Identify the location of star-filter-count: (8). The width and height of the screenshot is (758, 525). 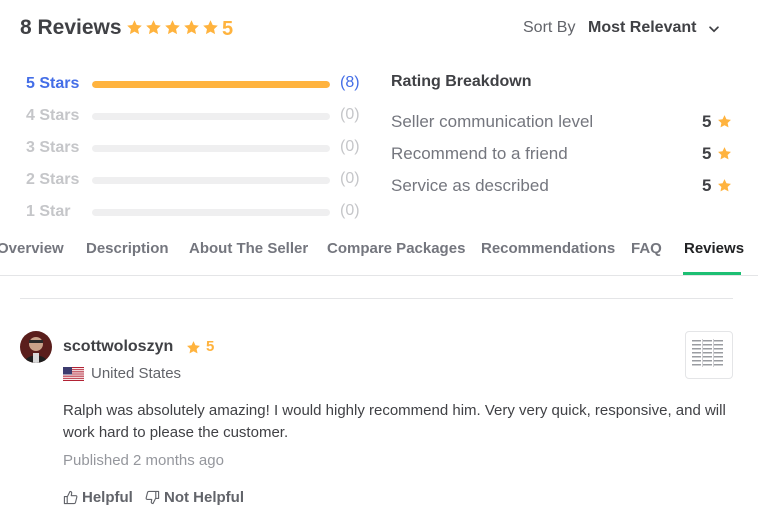
(350, 82).